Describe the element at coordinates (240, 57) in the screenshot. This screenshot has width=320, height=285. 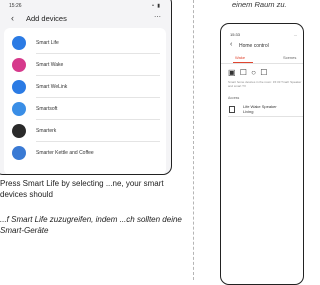
I see `tab-wake: Wake` at that location.